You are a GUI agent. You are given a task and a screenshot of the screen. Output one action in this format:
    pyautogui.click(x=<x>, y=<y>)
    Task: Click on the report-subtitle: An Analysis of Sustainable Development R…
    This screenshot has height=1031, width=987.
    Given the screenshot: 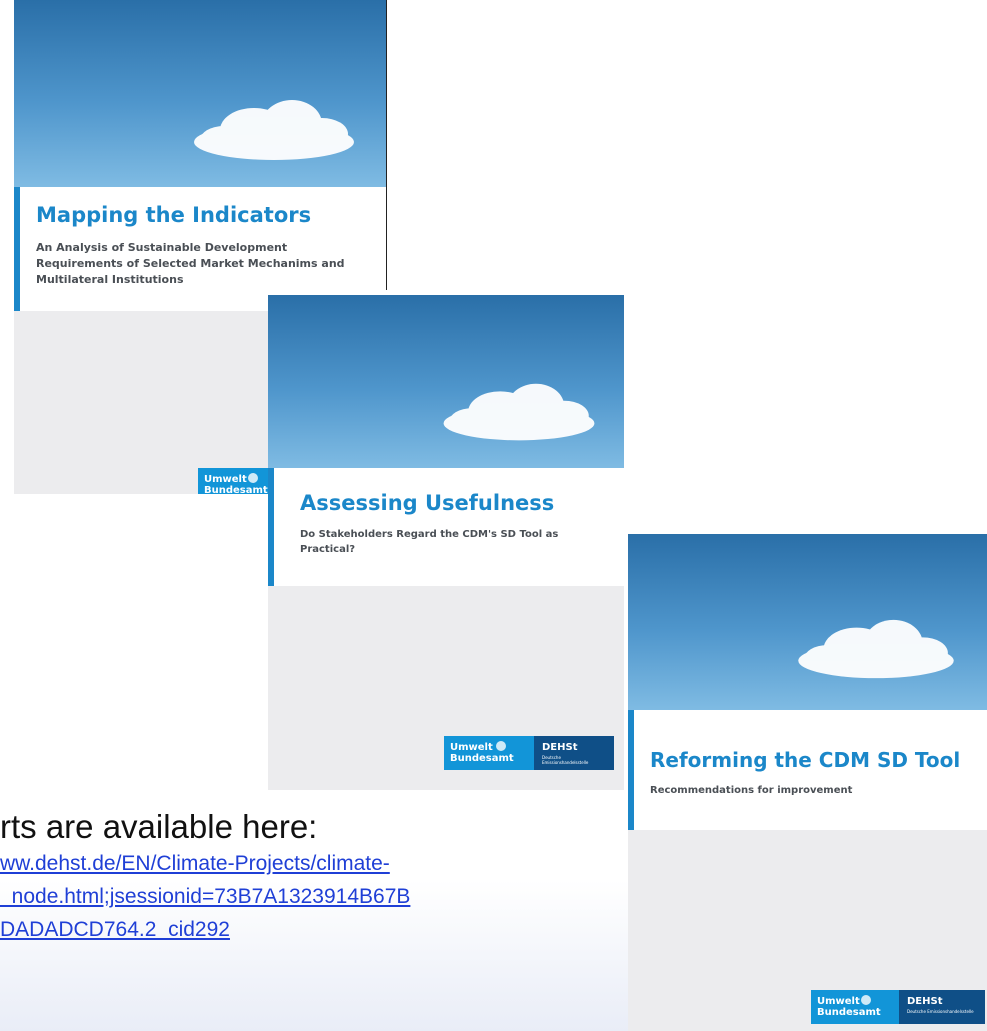 What is the action you would take?
    pyautogui.click(x=190, y=263)
    